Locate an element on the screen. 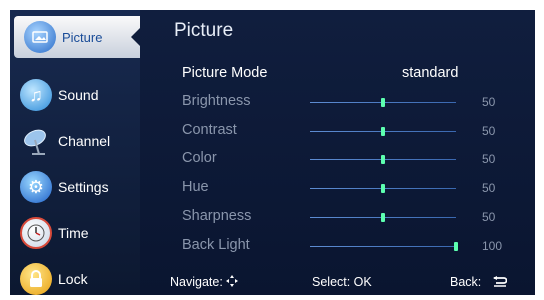  sidebar-item-label: Settings is located at coordinates (83, 187).